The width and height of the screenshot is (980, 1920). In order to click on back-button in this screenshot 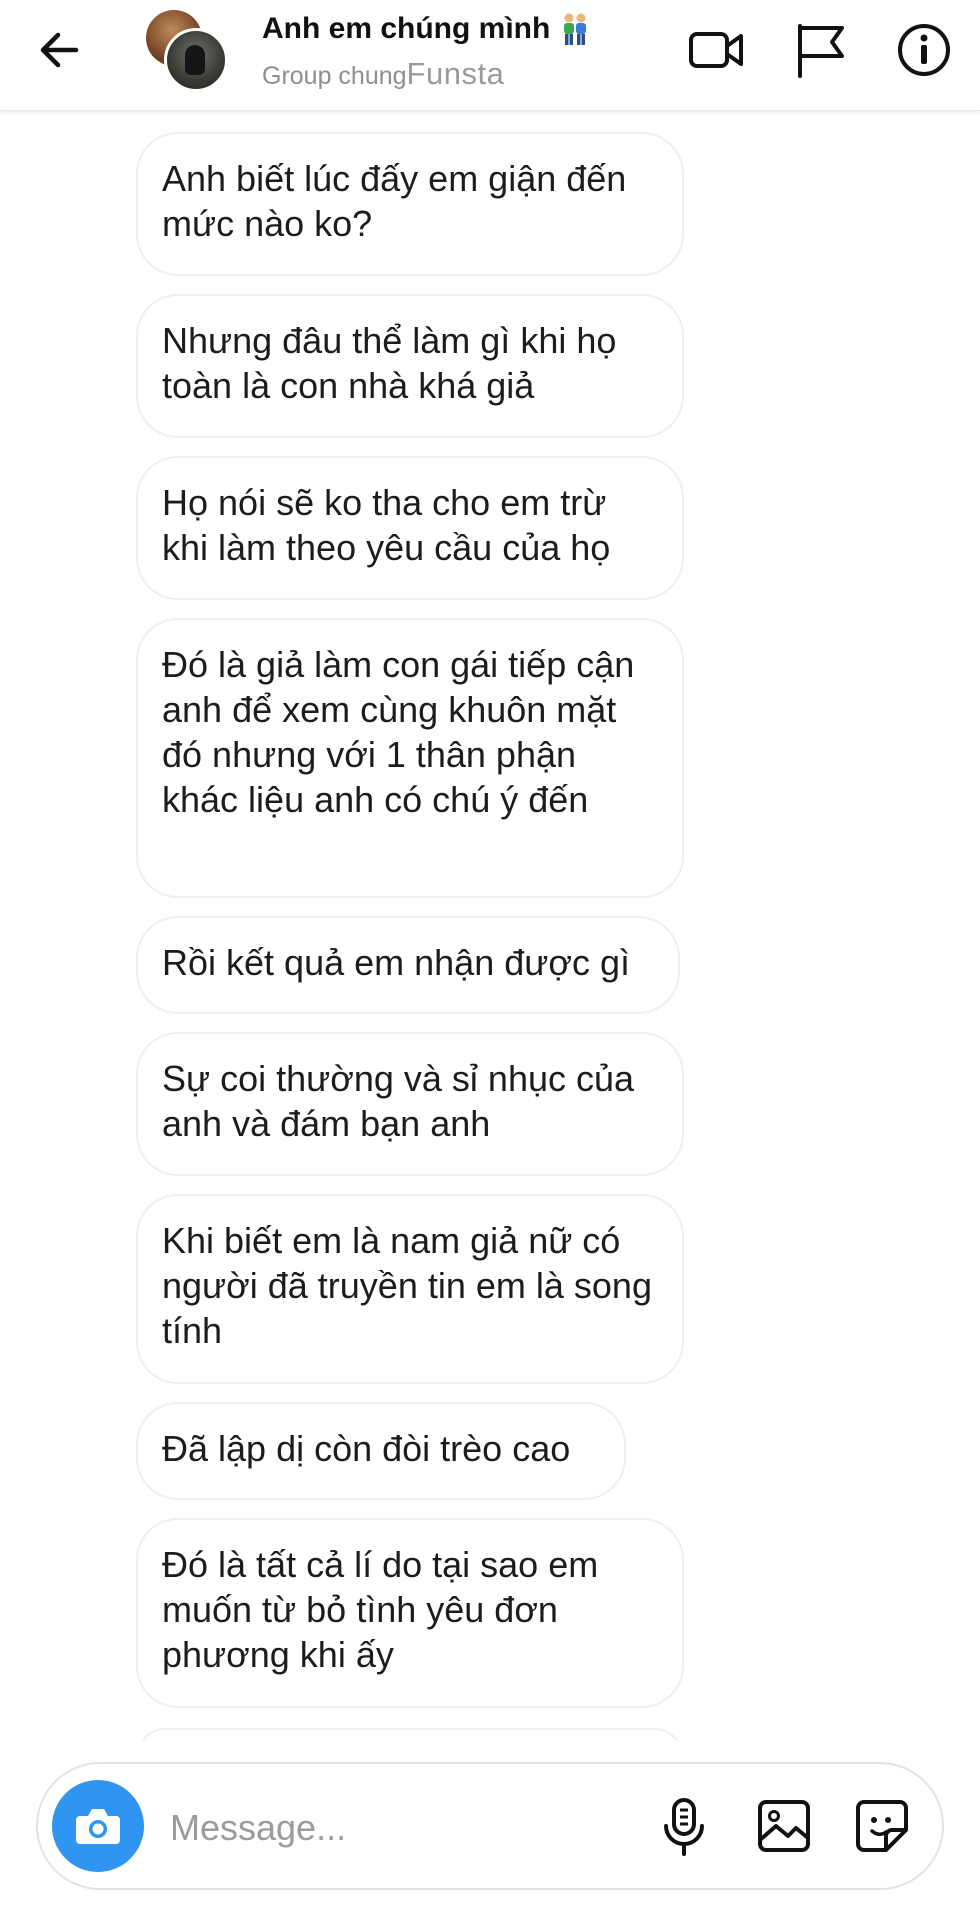, I will do `click(60, 50)`.